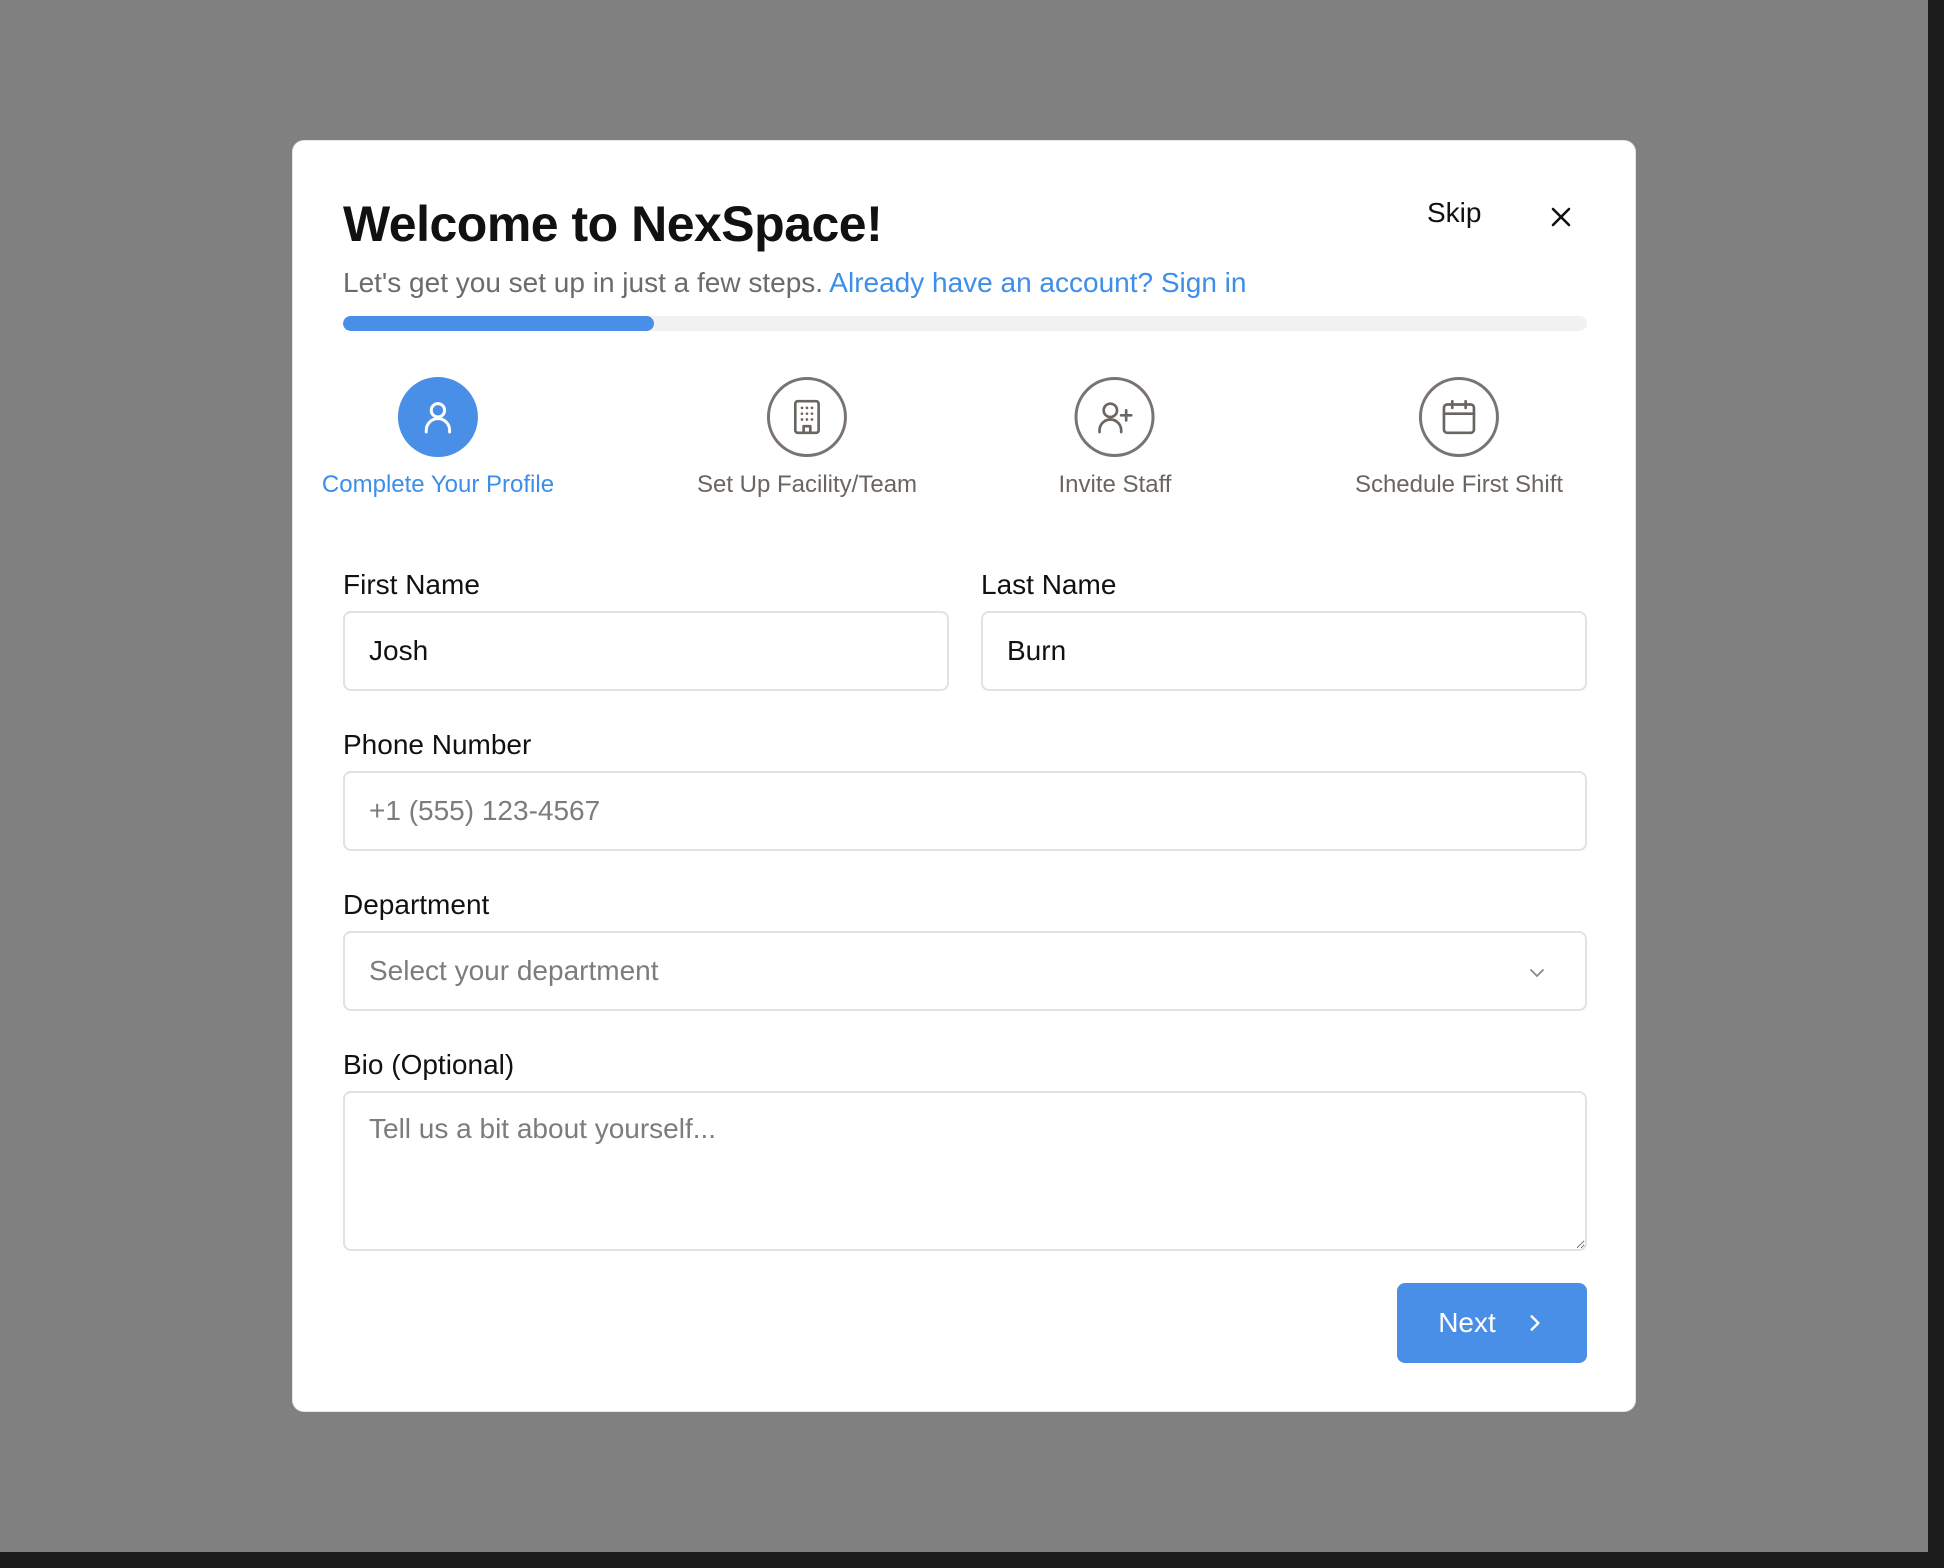 The width and height of the screenshot is (1944, 1568). What do you see at coordinates (646, 651) in the screenshot?
I see `first-name-input` at bounding box center [646, 651].